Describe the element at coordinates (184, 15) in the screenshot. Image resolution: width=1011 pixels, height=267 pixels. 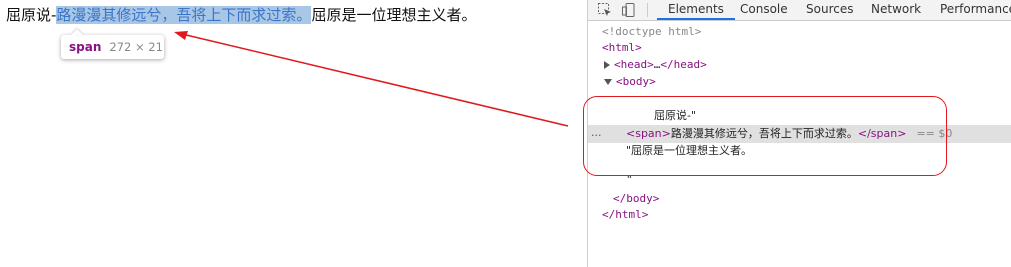
I see `highlighted-span: 路漫漫其修远兮，吾将上下而求过索。` at that location.